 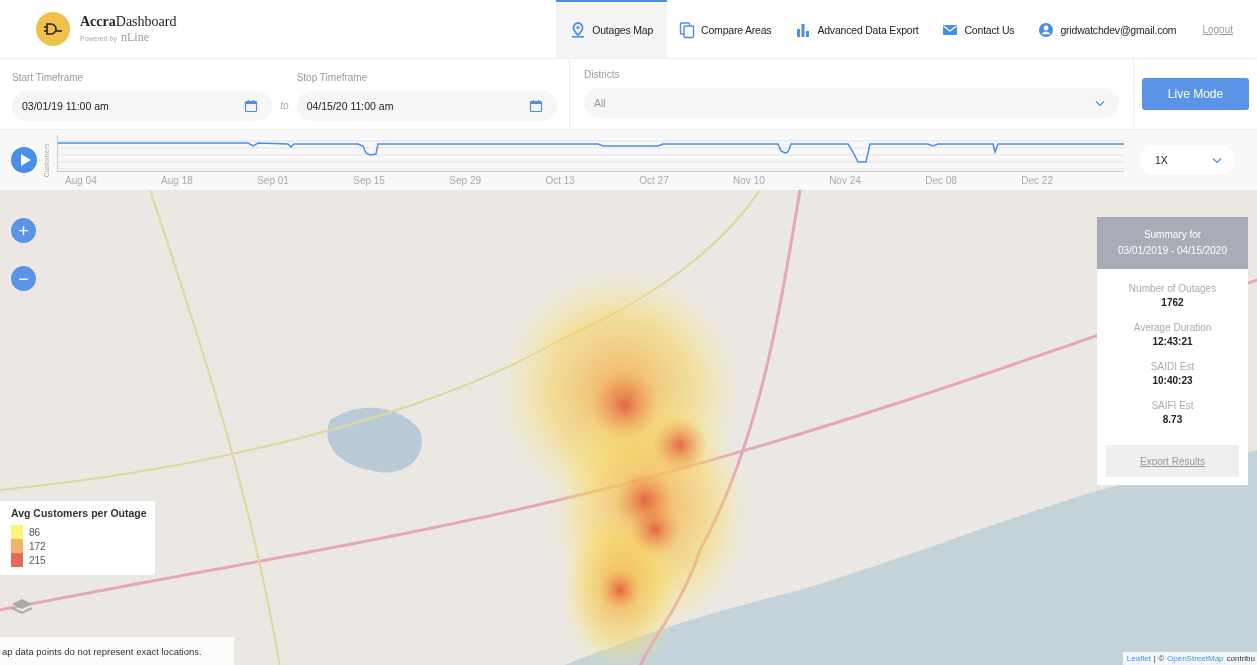 What do you see at coordinates (273, 180) in the screenshot?
I see `axis-tick-label: Sep 01` at bounding box center [273, 180].